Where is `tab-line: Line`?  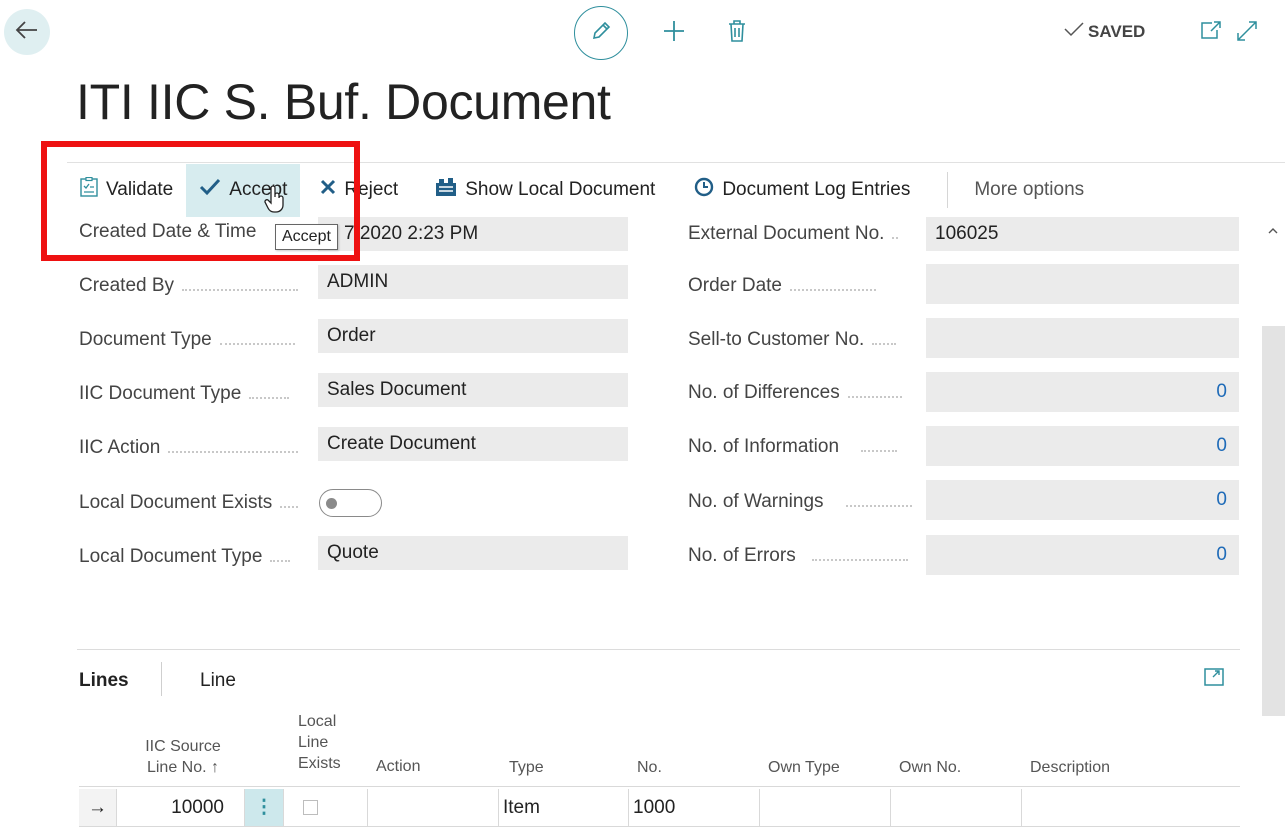
tab-line: Line is located at coordinates (218, 681).